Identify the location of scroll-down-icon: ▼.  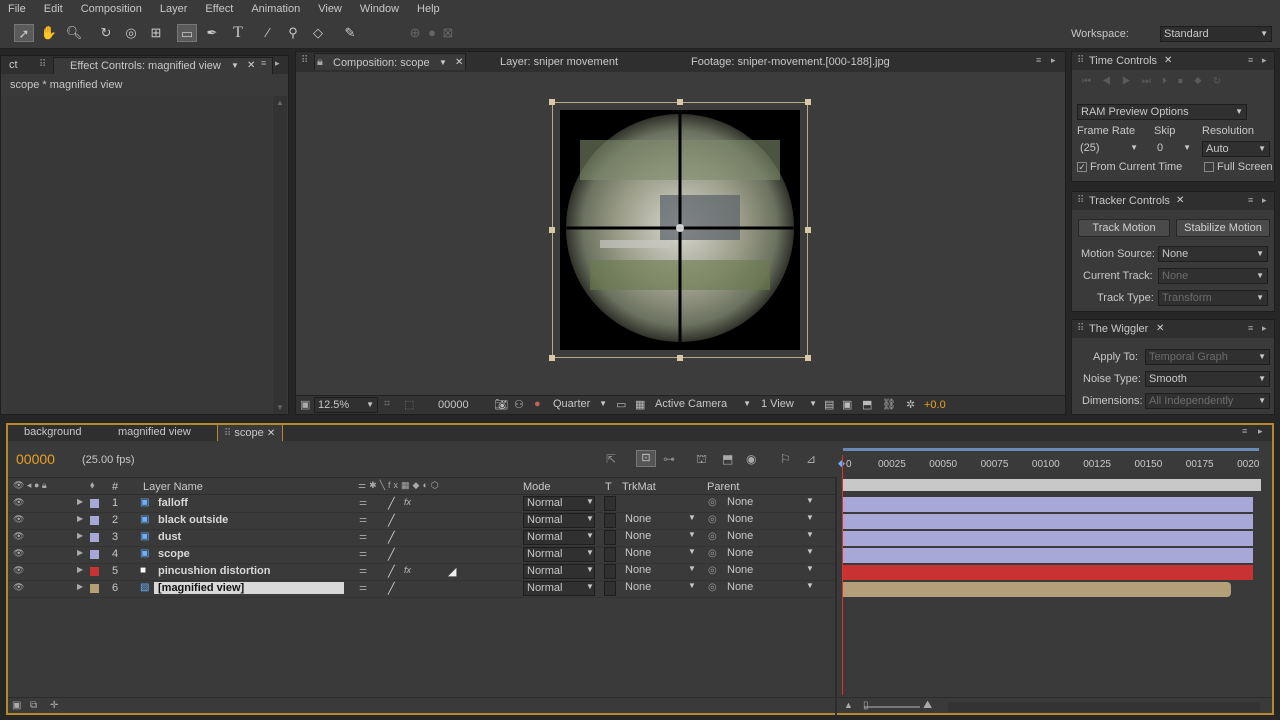
(280, 407).